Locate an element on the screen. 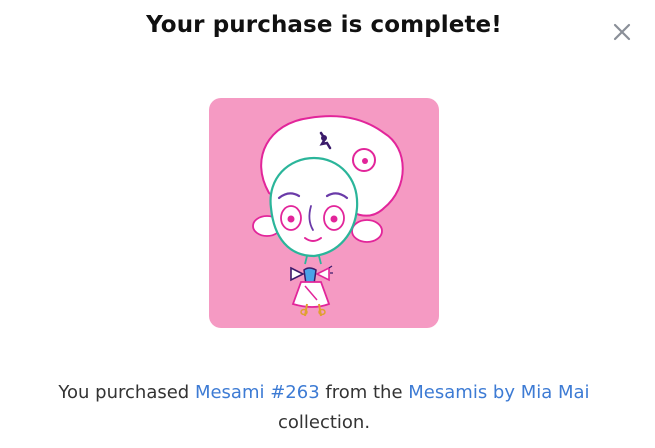 The width and height of the screenshot is (655, 448). close-icon is located at coordinates (622, 32).